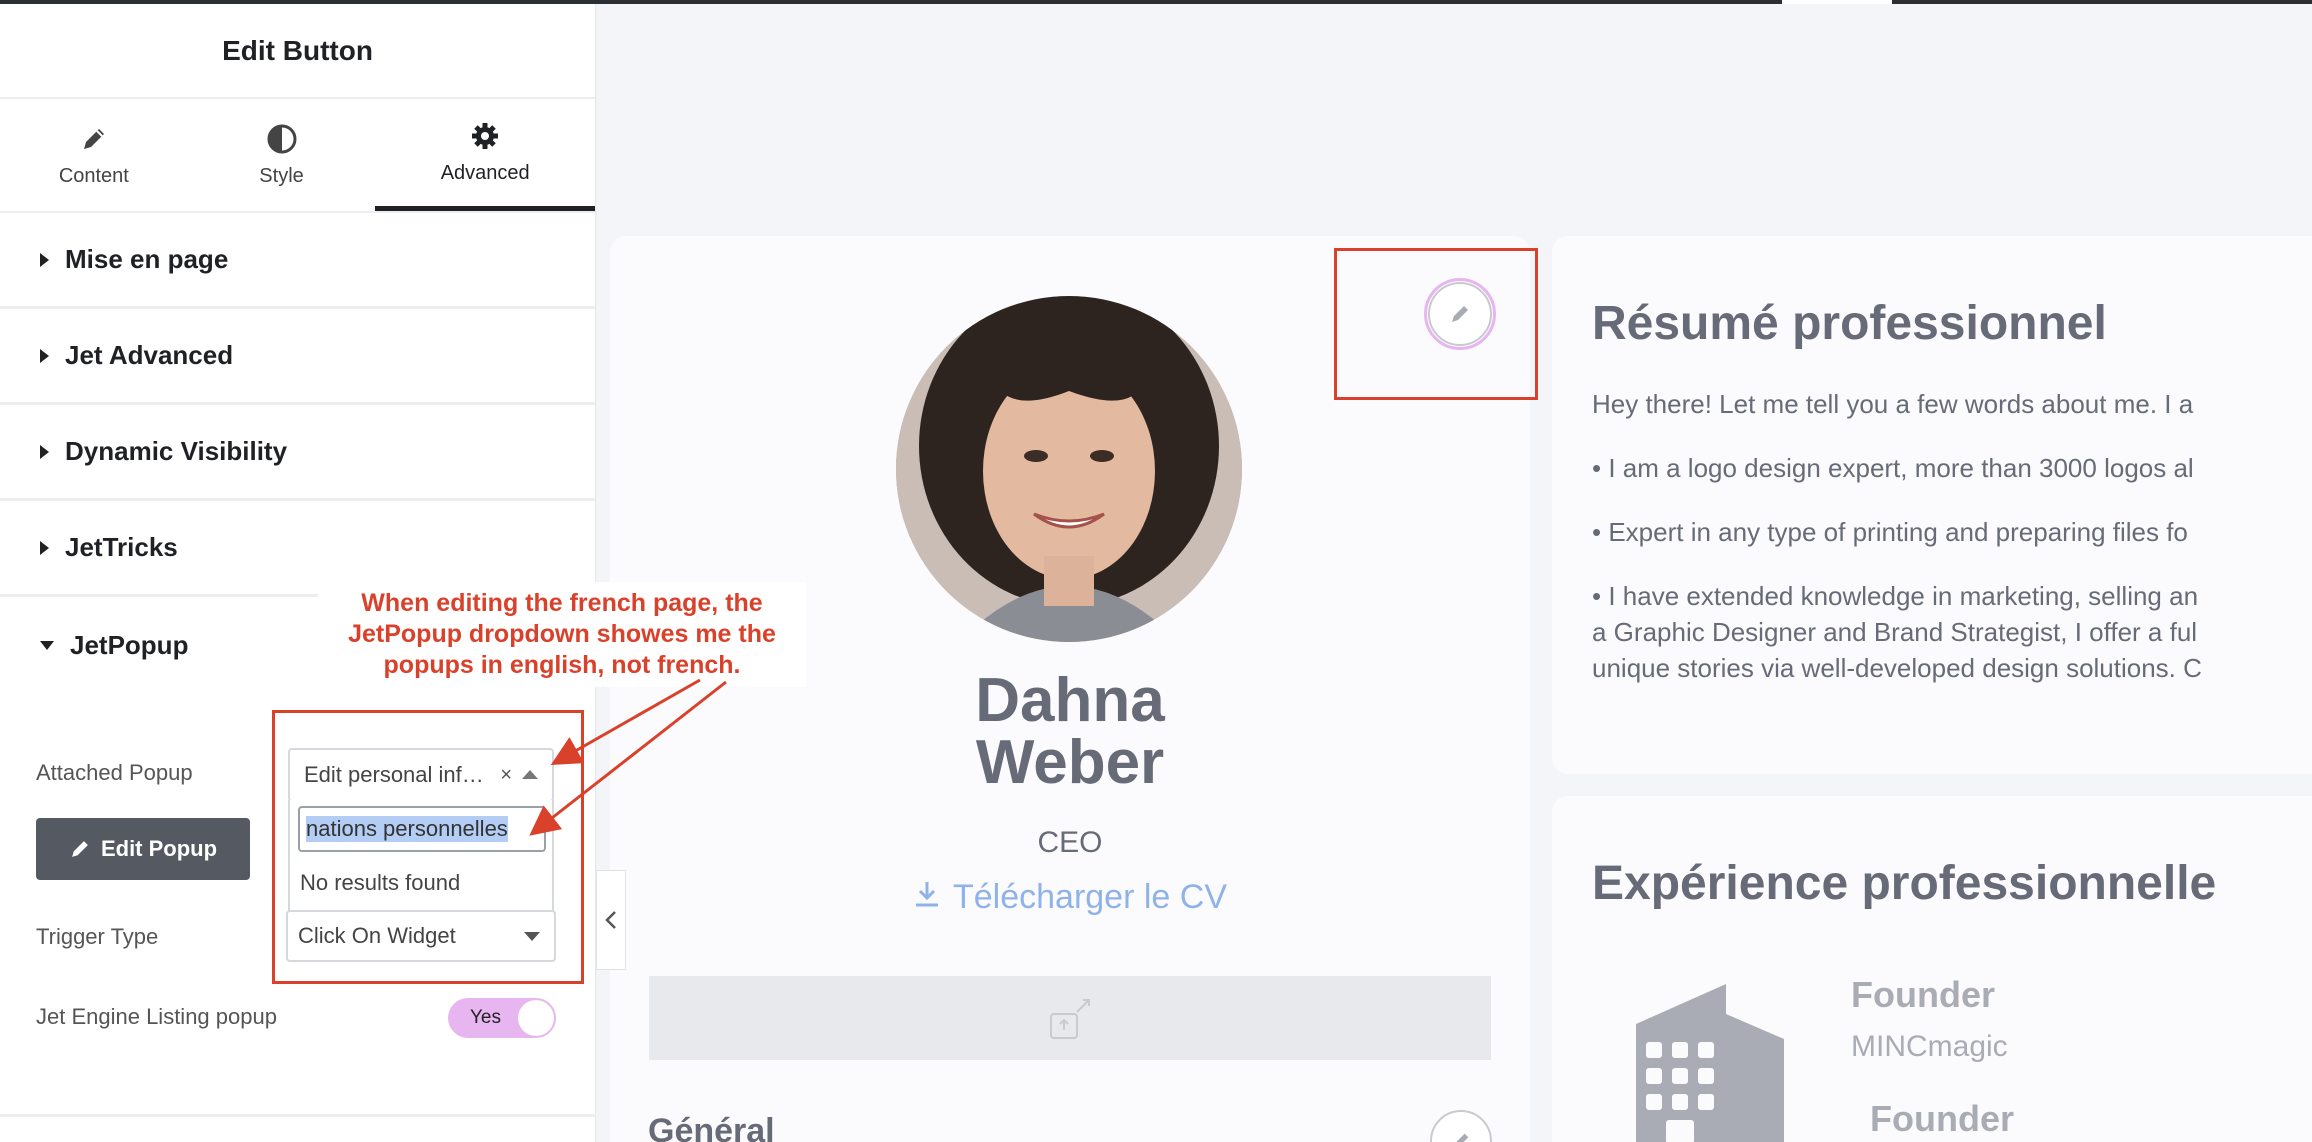 The image size is (2312, 1142). Describe the element at coordinates (628, 757) in the screenshot. I see `annotation-arrows` at that location.